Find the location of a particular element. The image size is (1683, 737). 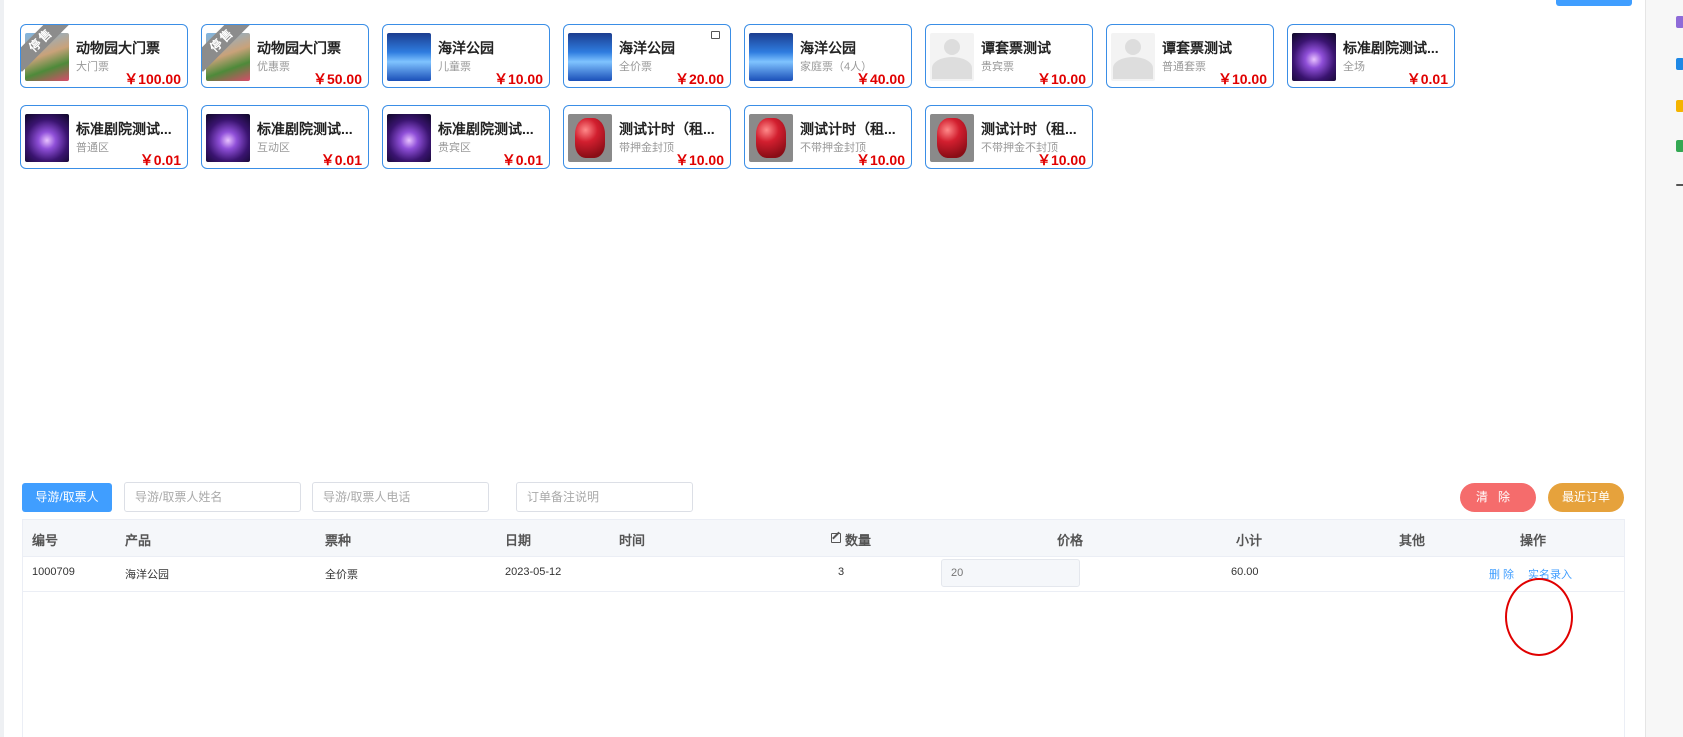

product-ticket-type: 普通区 is located at coordinates (92, 148).